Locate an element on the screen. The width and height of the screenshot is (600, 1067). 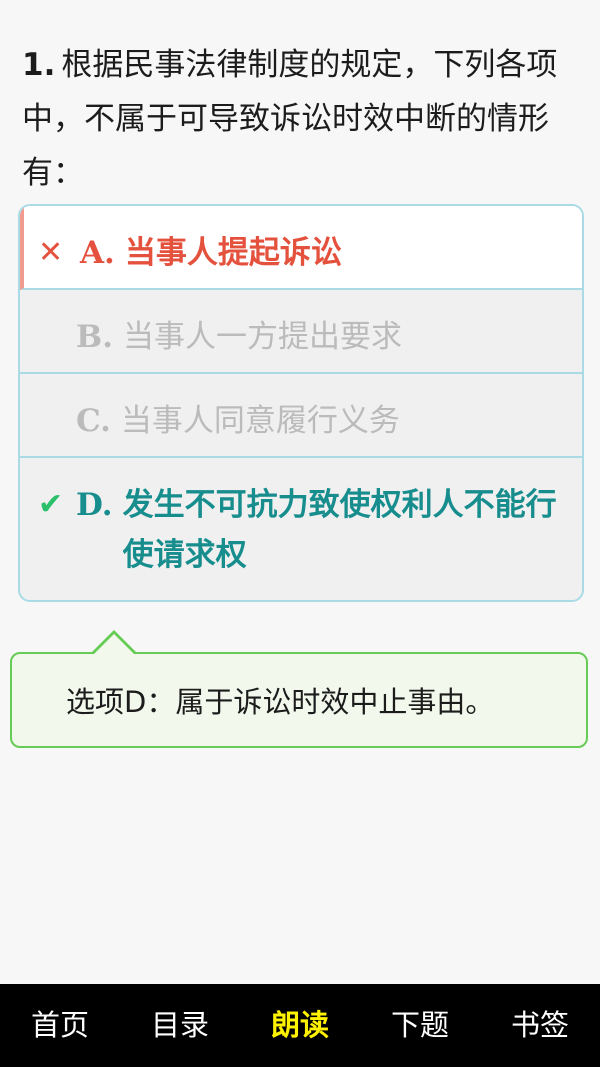
wrong-x-icon: ✕ is located at coordinates (51, 252).